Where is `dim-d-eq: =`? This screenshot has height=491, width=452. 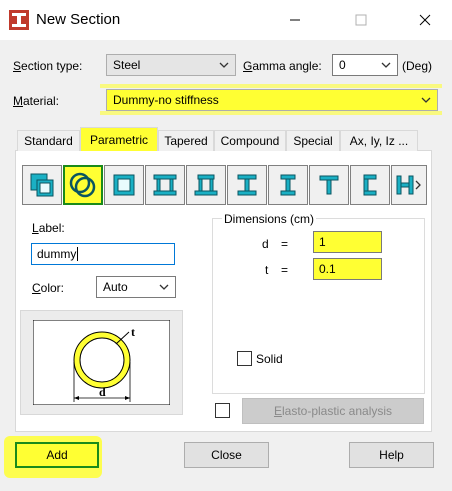 dim-d-eq: = is located at coordinates (285, 244).